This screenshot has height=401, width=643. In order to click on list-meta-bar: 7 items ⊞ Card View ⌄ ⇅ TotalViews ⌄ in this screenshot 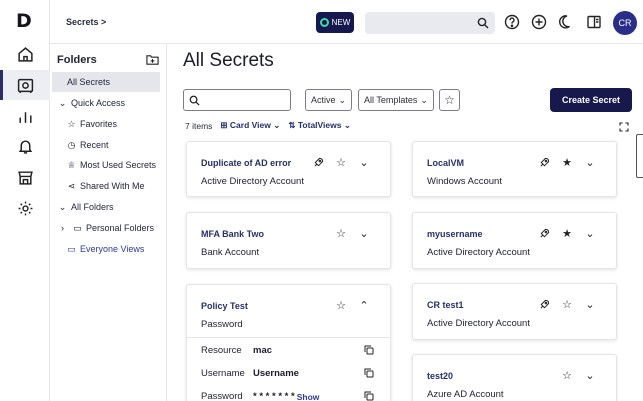, I will do `click(268, 125)`.